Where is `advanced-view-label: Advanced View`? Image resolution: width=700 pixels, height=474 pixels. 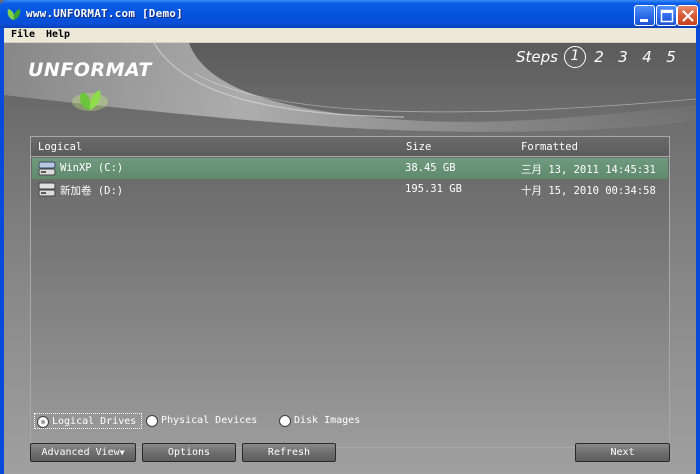 advanced-view-label: Advanced View is located at coordinates (80, 452).